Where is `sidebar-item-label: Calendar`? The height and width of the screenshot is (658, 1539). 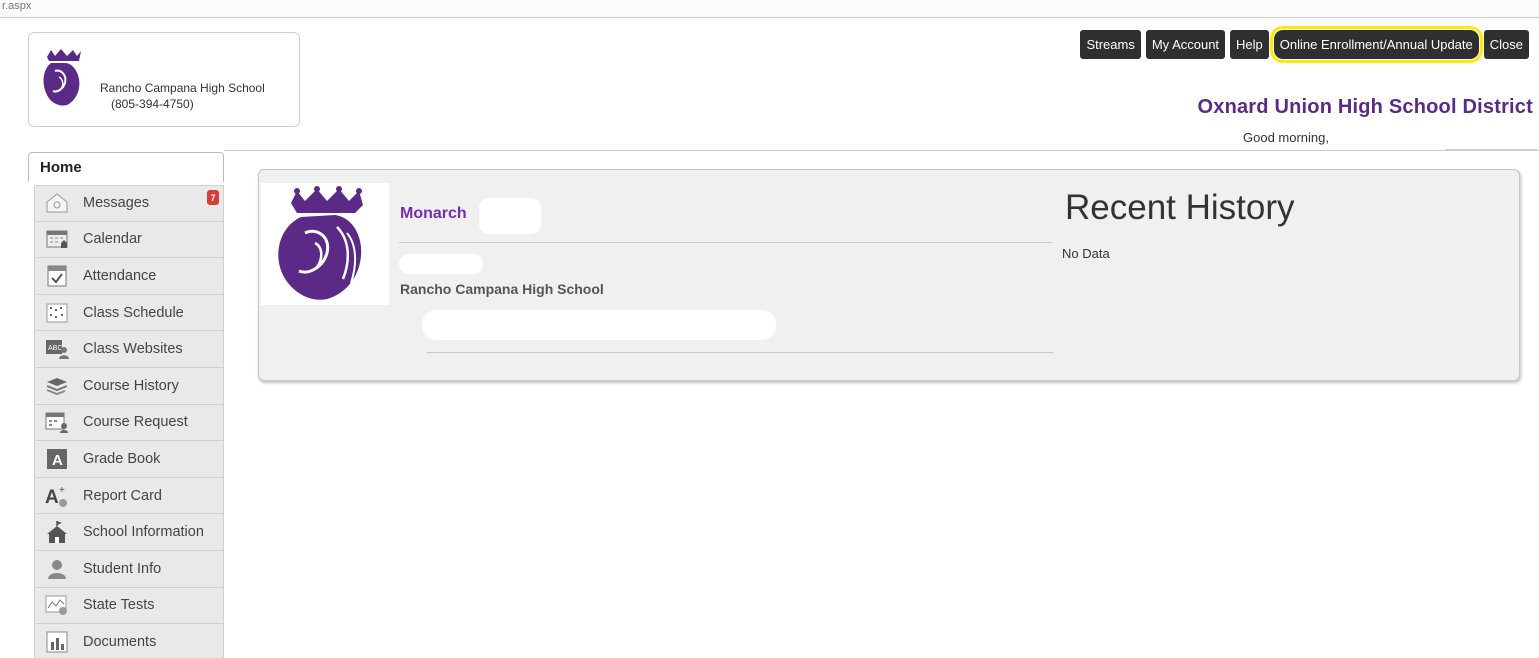 sidebar-item-label: Calendar is located at coordinates (112, 239).